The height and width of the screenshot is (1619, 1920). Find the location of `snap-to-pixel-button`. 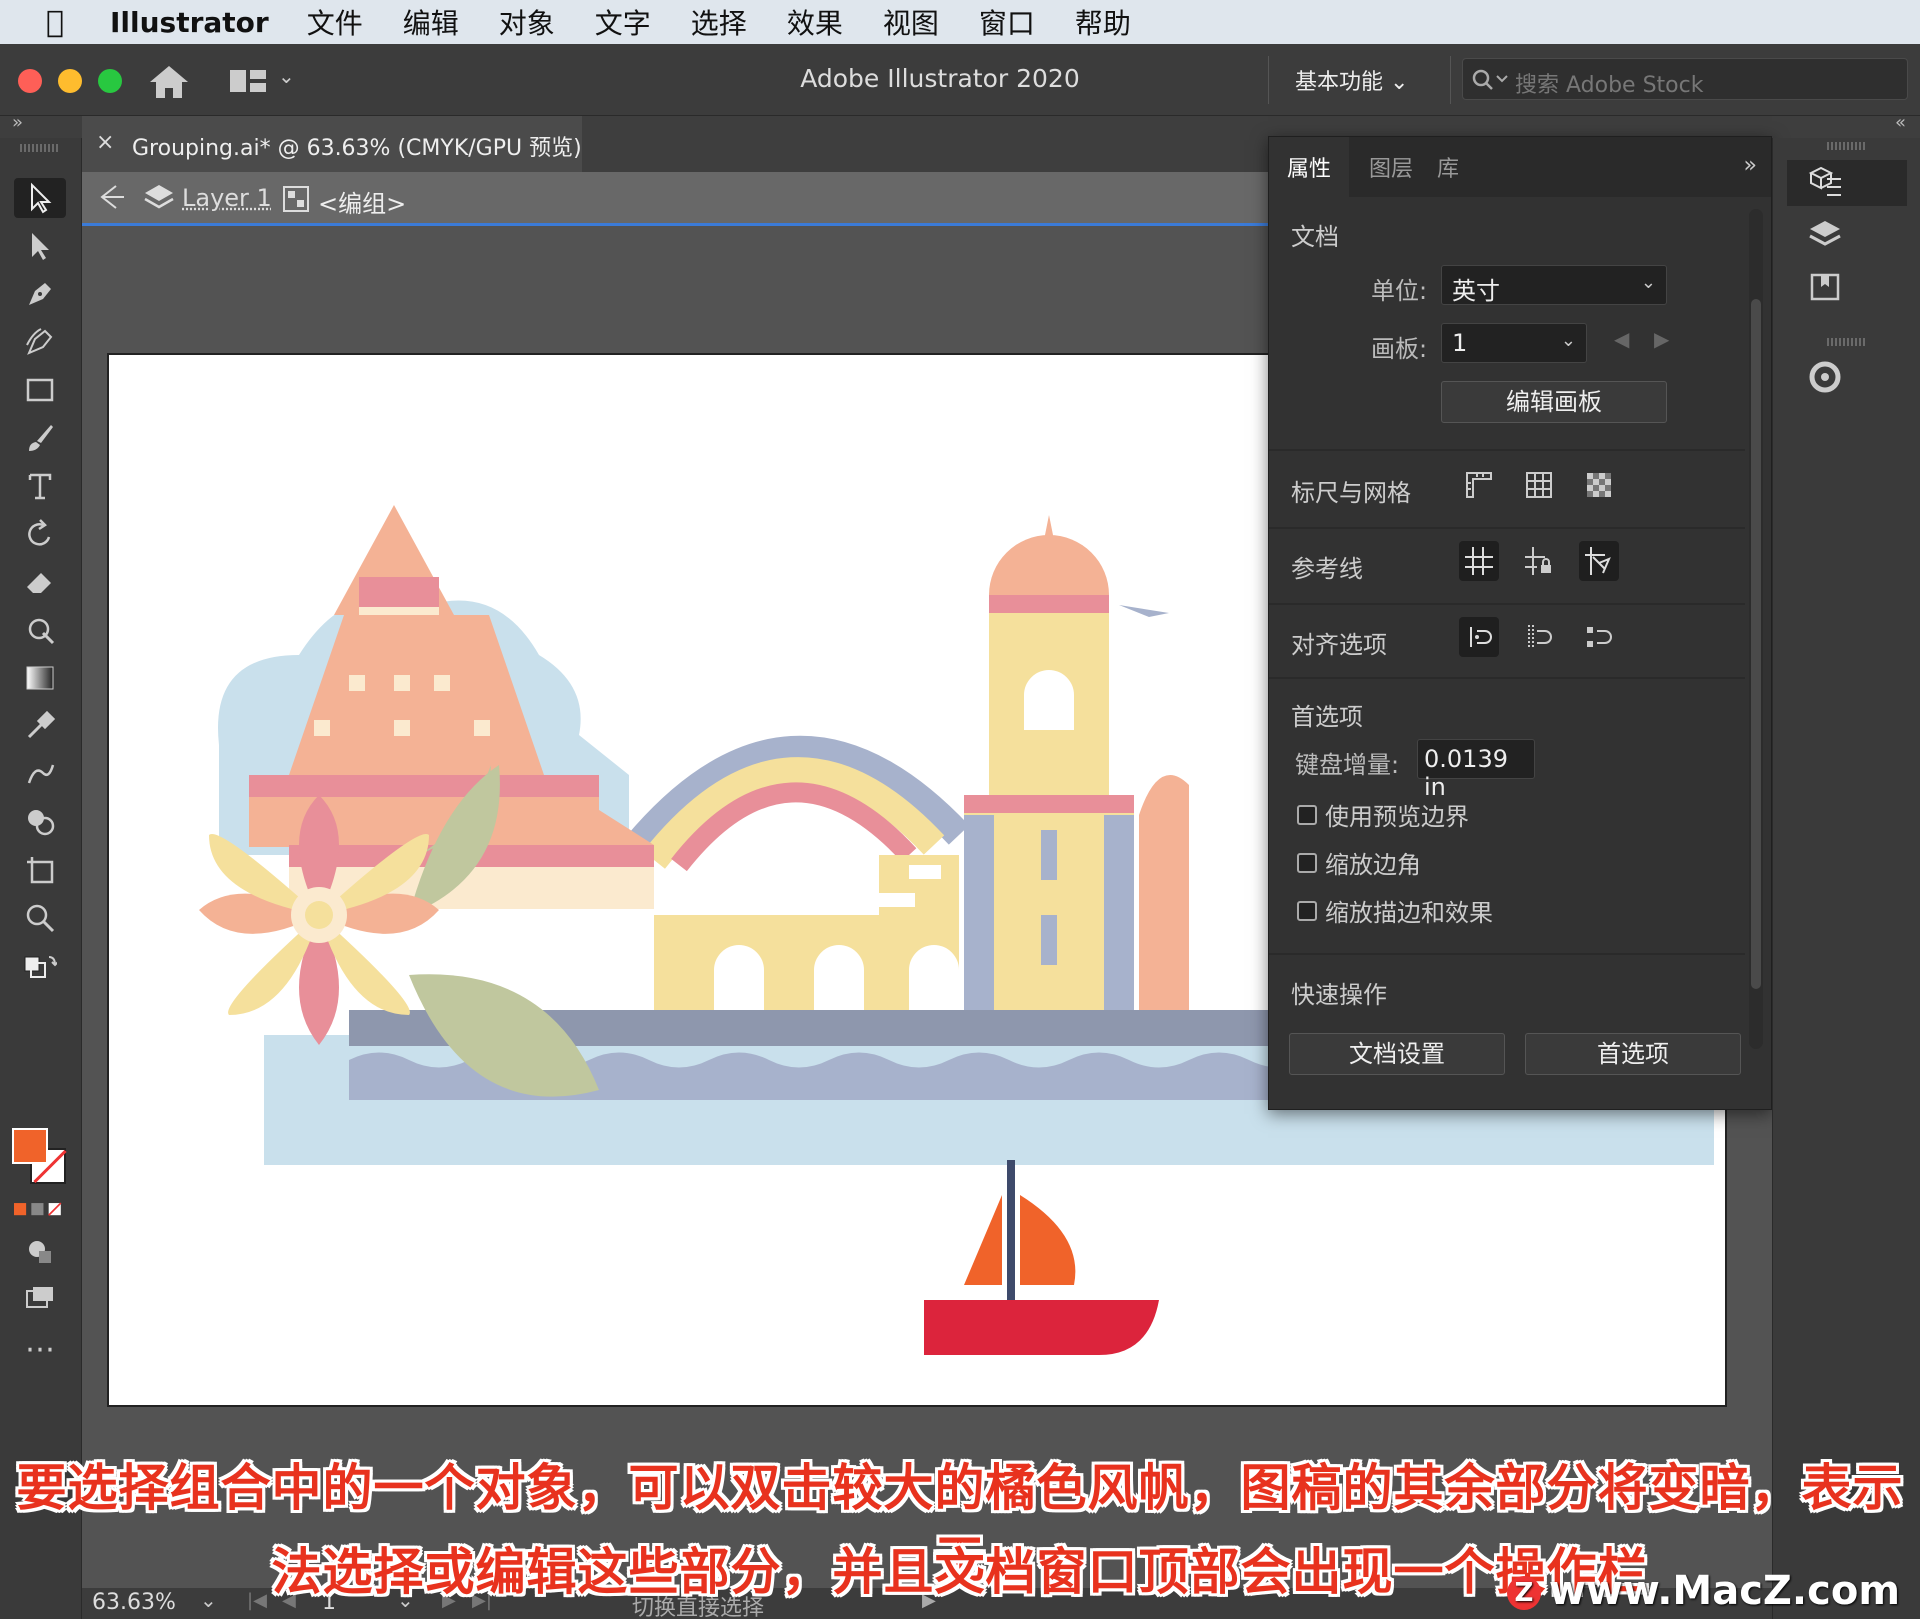

snap-to-pixel-button is located at coordinates (1539, 637).